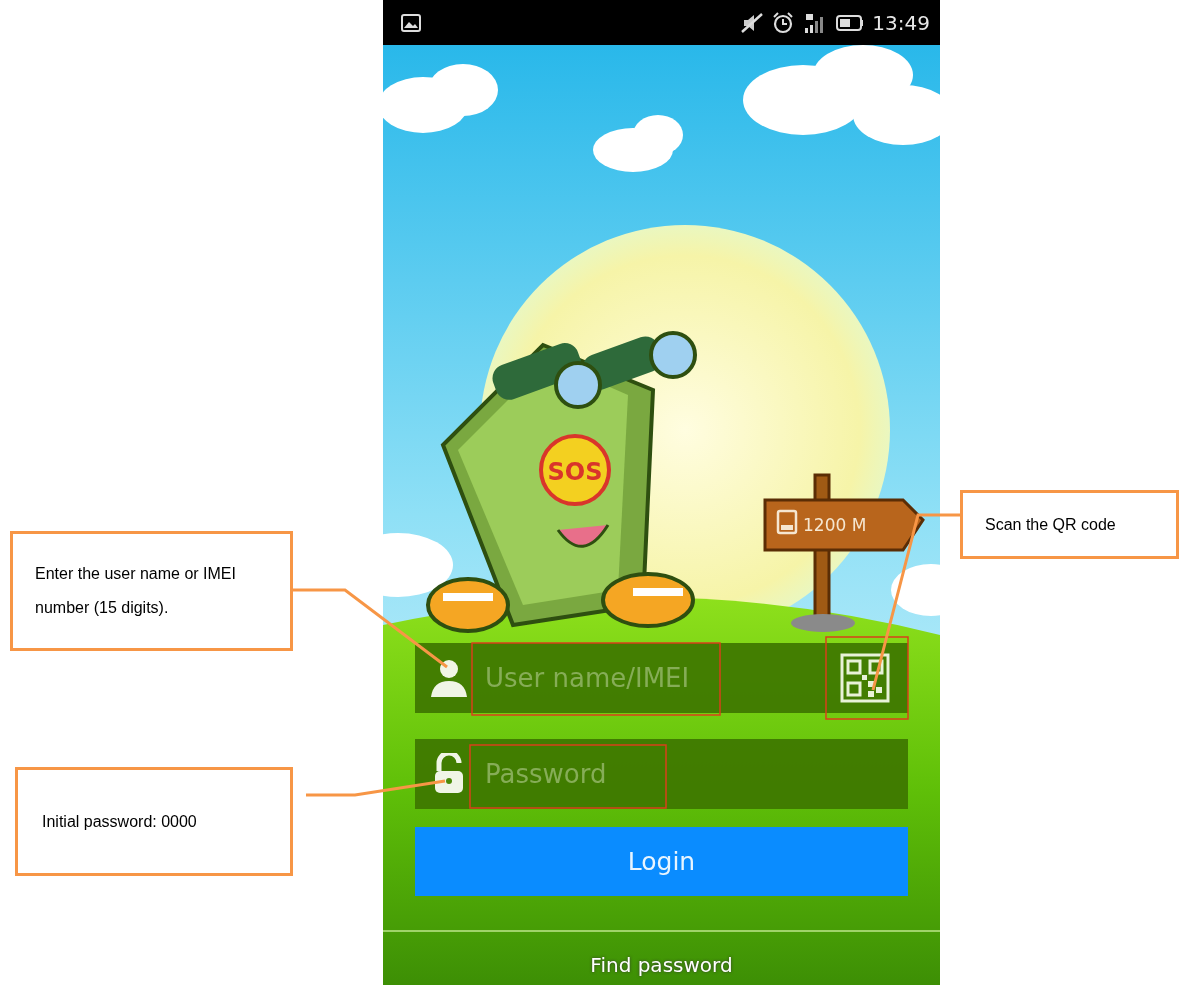 The image size is (1179, 985). Describe the element at coordinates (783, 22) in the screenshot. I see `alarm-icon` at that location.